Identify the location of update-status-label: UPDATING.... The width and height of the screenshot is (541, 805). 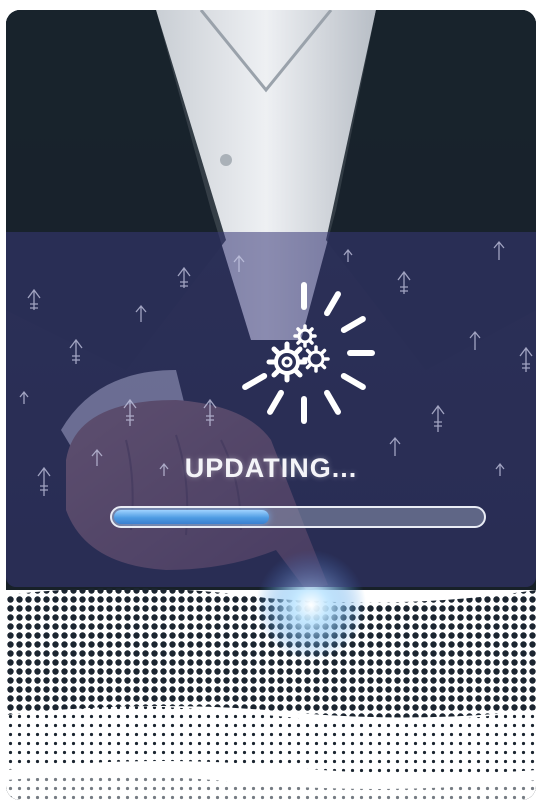
(271, 468).